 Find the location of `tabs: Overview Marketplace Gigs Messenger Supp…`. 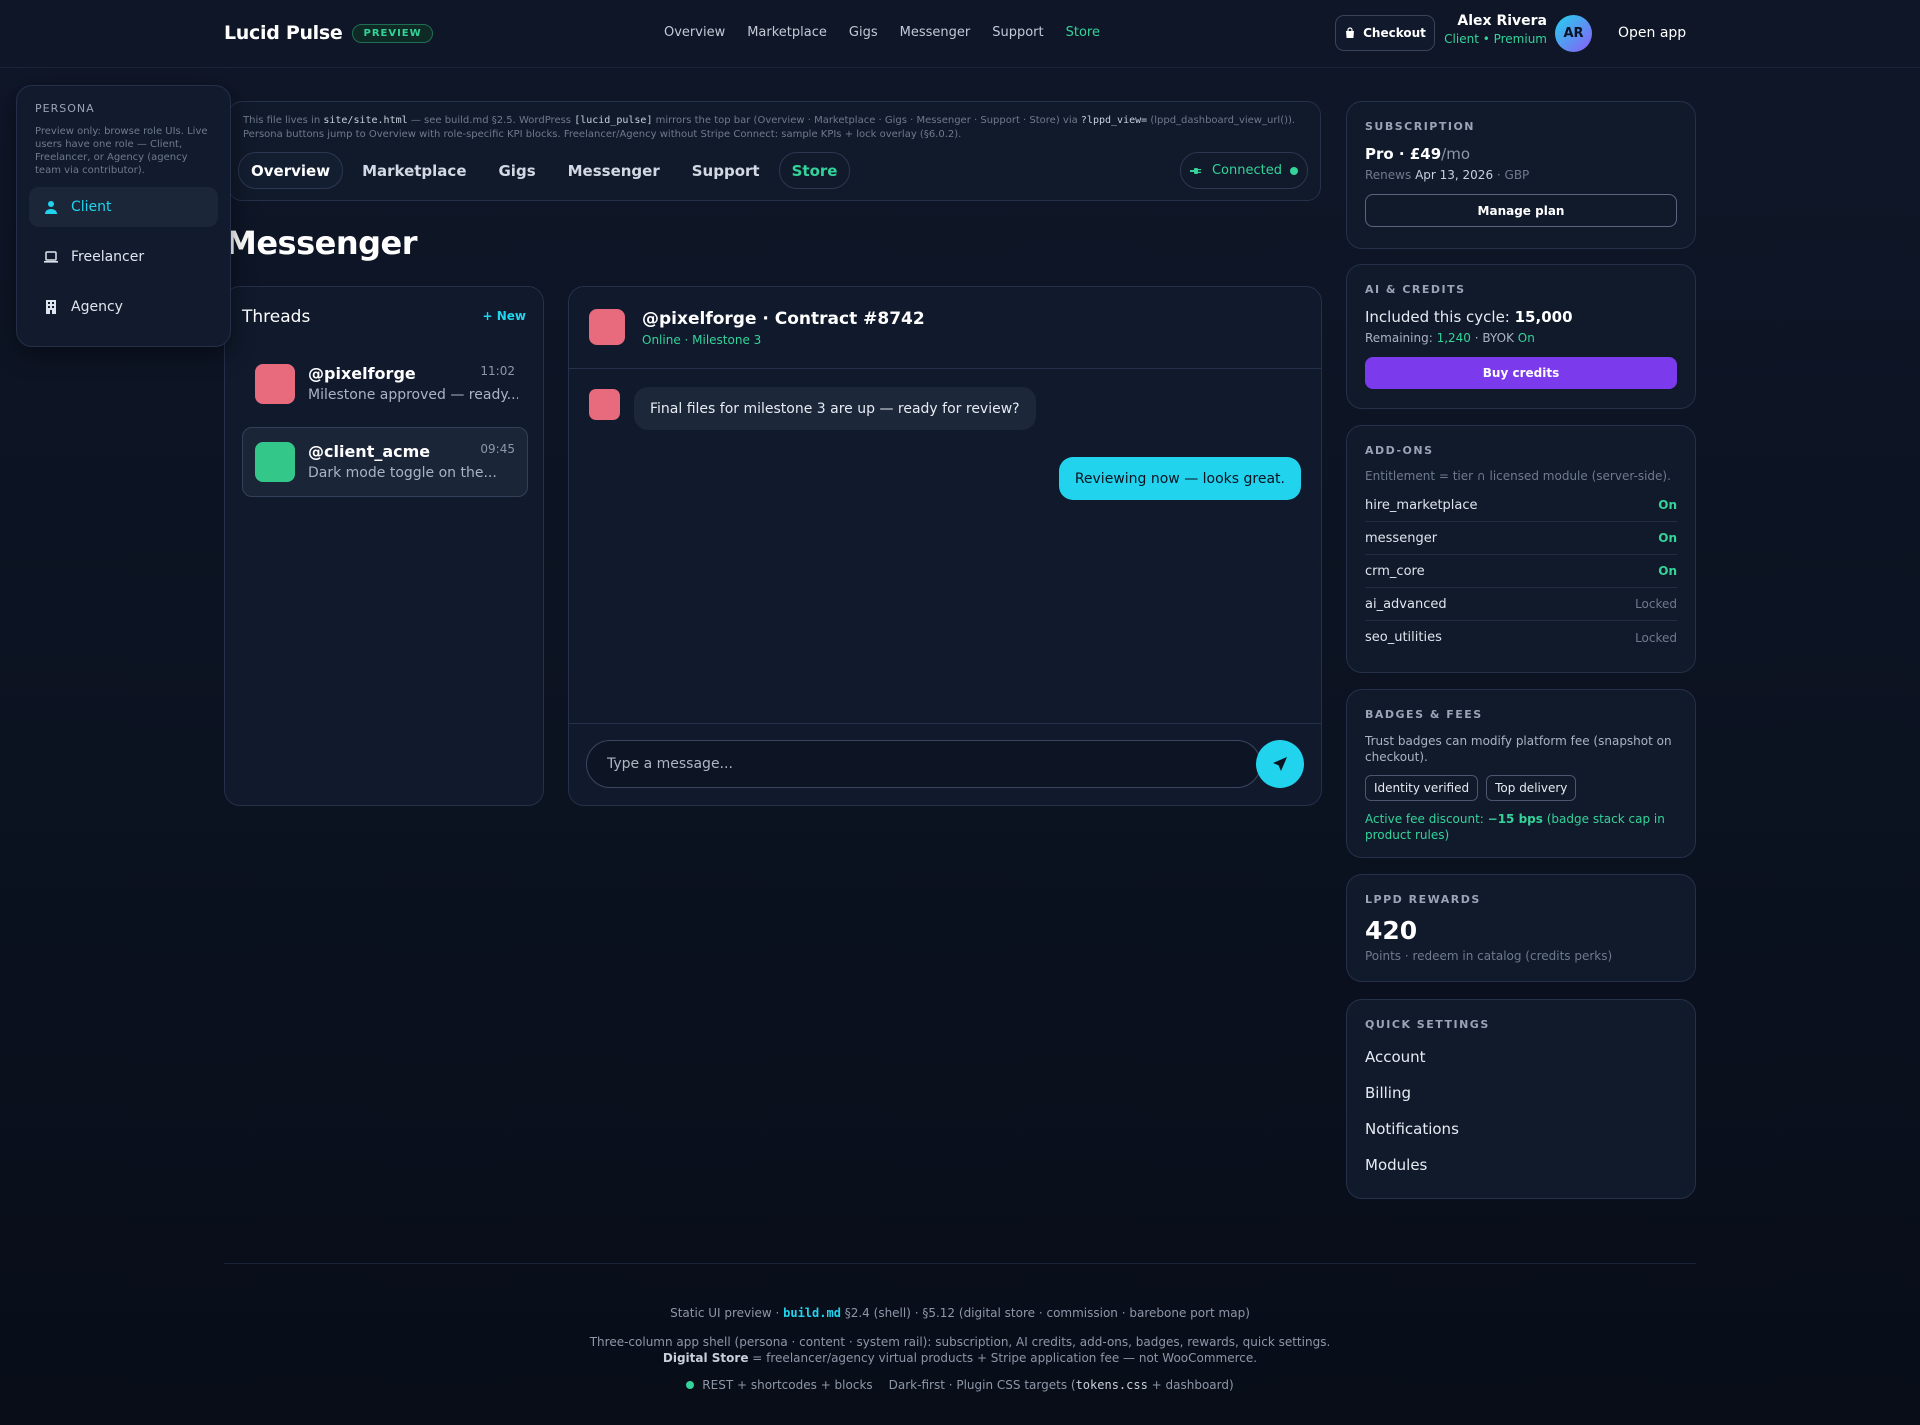

tabs: Overview Marketplace Gigs Messenger Supp… is located at coordinates (544, 170).